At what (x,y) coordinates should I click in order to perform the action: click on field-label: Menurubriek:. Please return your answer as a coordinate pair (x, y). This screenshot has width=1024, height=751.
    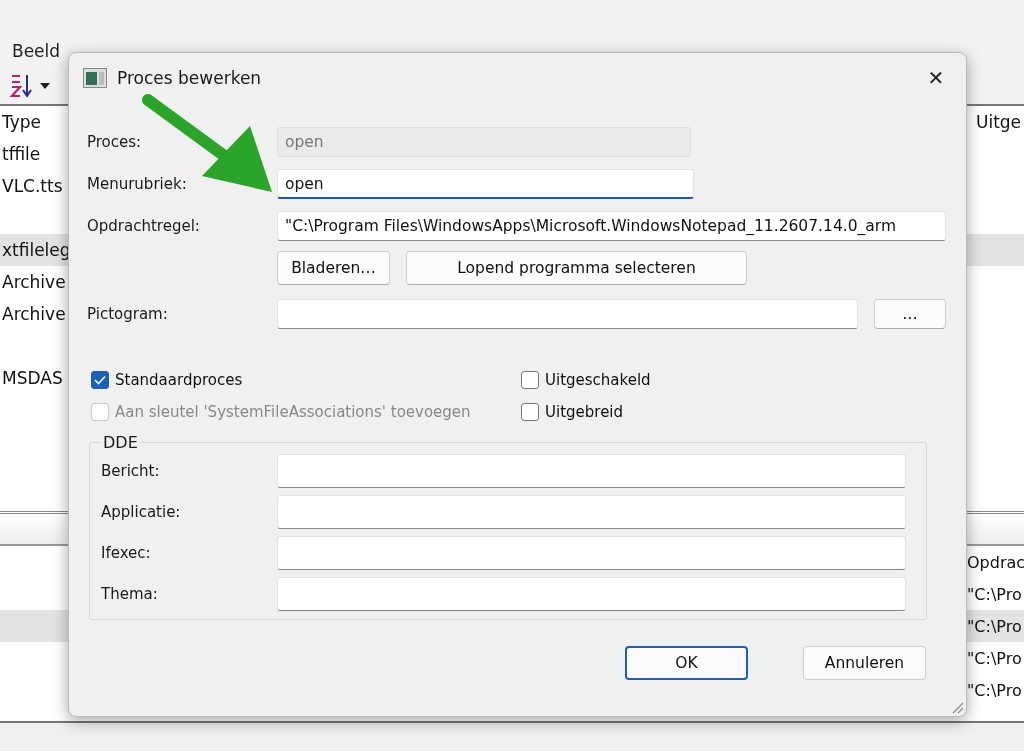
    Looking at the image, I should click on (137, 184).